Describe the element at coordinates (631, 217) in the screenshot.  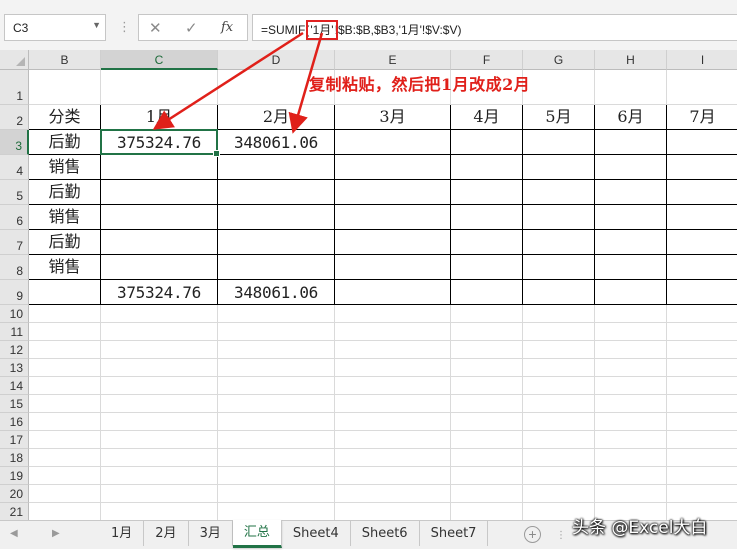
I see `cell-h6` at that location.